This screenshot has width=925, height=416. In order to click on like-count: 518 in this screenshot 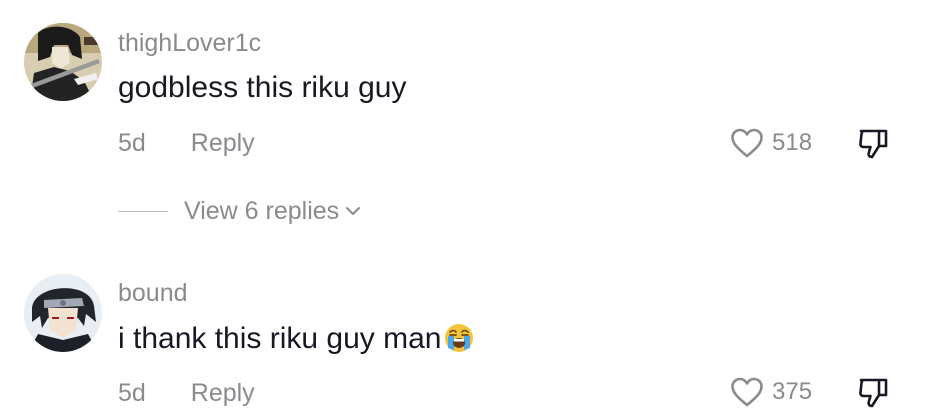, I will do `click(792, 142)`.